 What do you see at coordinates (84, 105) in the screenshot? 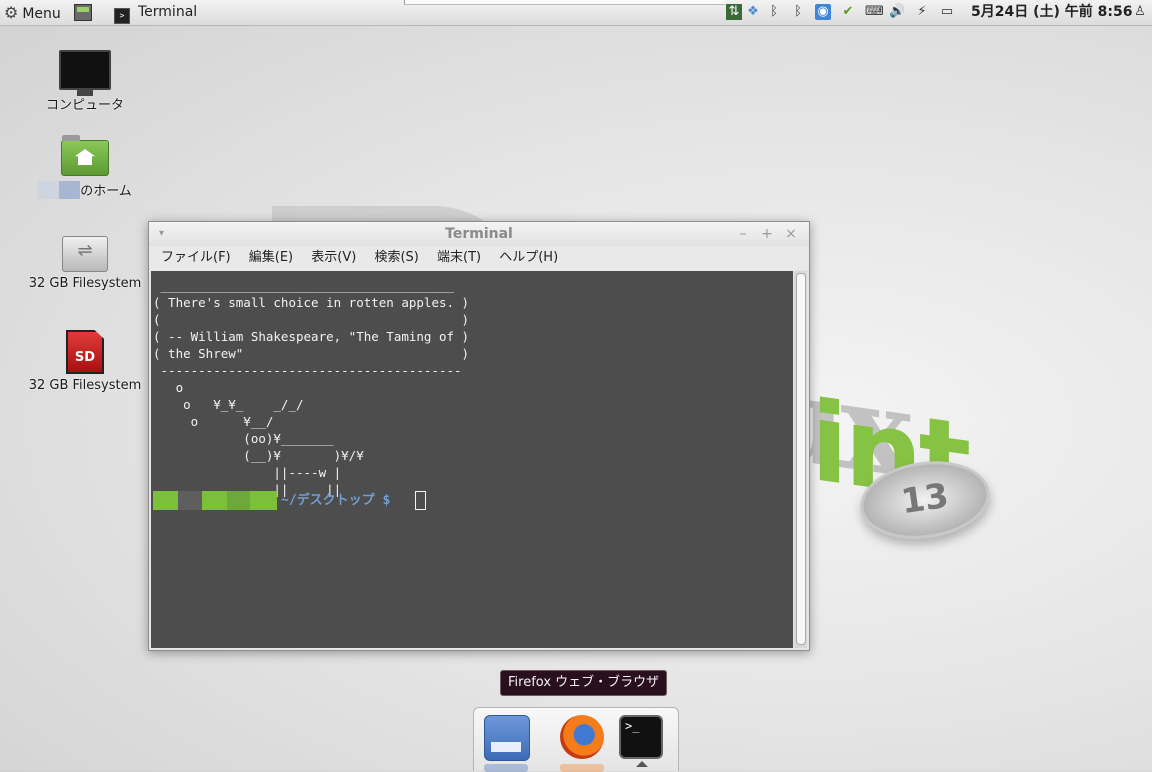
I see `desktop-icon-label: コンピュータ` at bounding box center [84, 105].